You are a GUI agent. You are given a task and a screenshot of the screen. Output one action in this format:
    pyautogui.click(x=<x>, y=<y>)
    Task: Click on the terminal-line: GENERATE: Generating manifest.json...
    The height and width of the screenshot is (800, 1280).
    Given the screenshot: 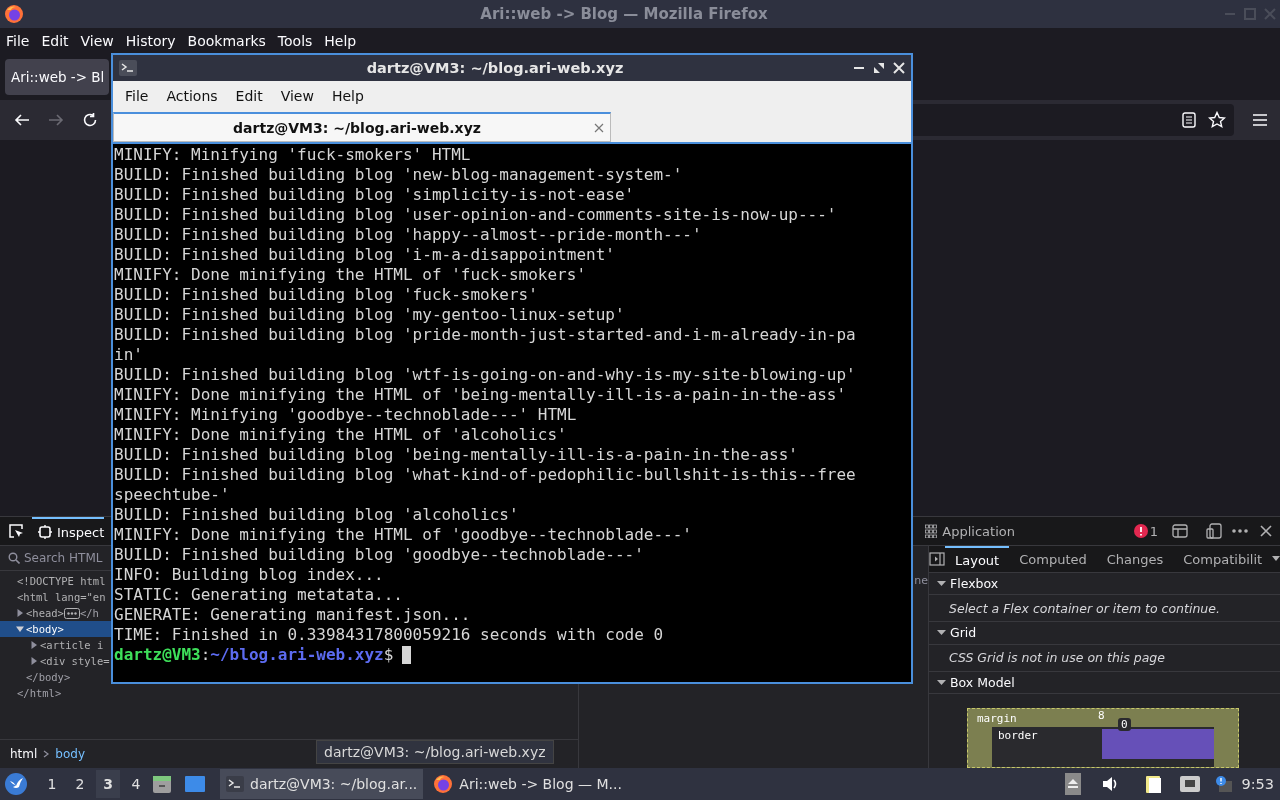 What is the action you would take?
    pyautogui.click(x=292, y=615)
    